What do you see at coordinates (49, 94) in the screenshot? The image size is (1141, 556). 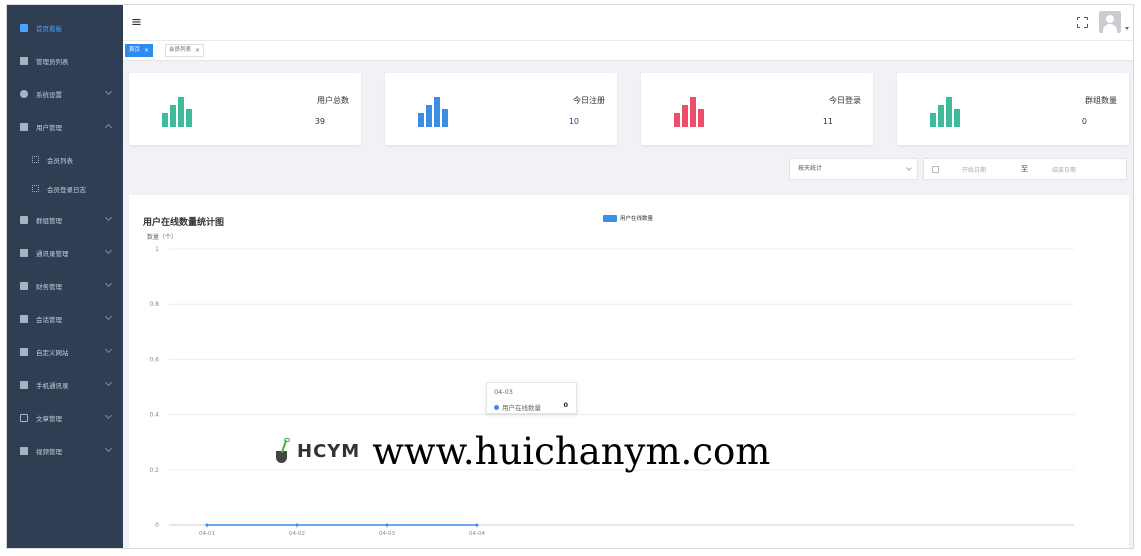 I see `sidebar-item-label: 系统设置` at bounding box center [49, 94].